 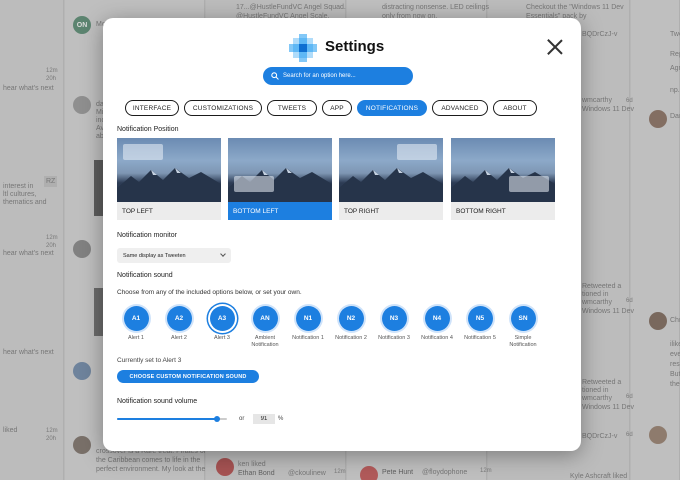 What do you see at coordinates (503, 211) in the screenshot?
I see `position-label: BOTTOM RIGHT` at bounding box center [503, 211].